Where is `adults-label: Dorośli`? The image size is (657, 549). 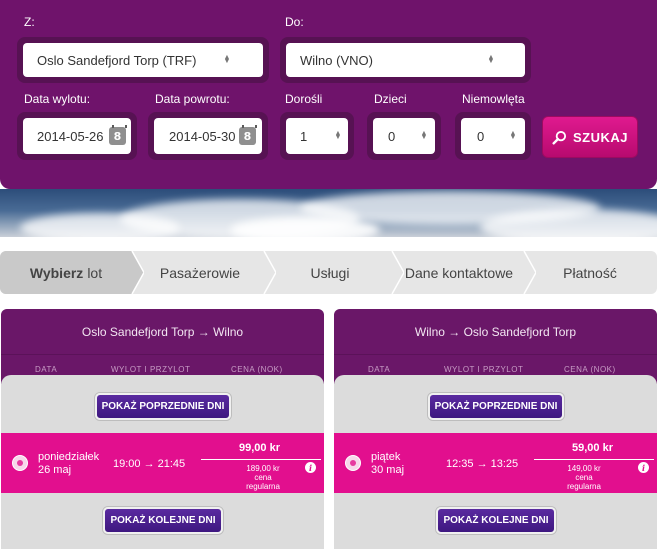 adults-label: Dorośli is located at coordinates (304, 99).